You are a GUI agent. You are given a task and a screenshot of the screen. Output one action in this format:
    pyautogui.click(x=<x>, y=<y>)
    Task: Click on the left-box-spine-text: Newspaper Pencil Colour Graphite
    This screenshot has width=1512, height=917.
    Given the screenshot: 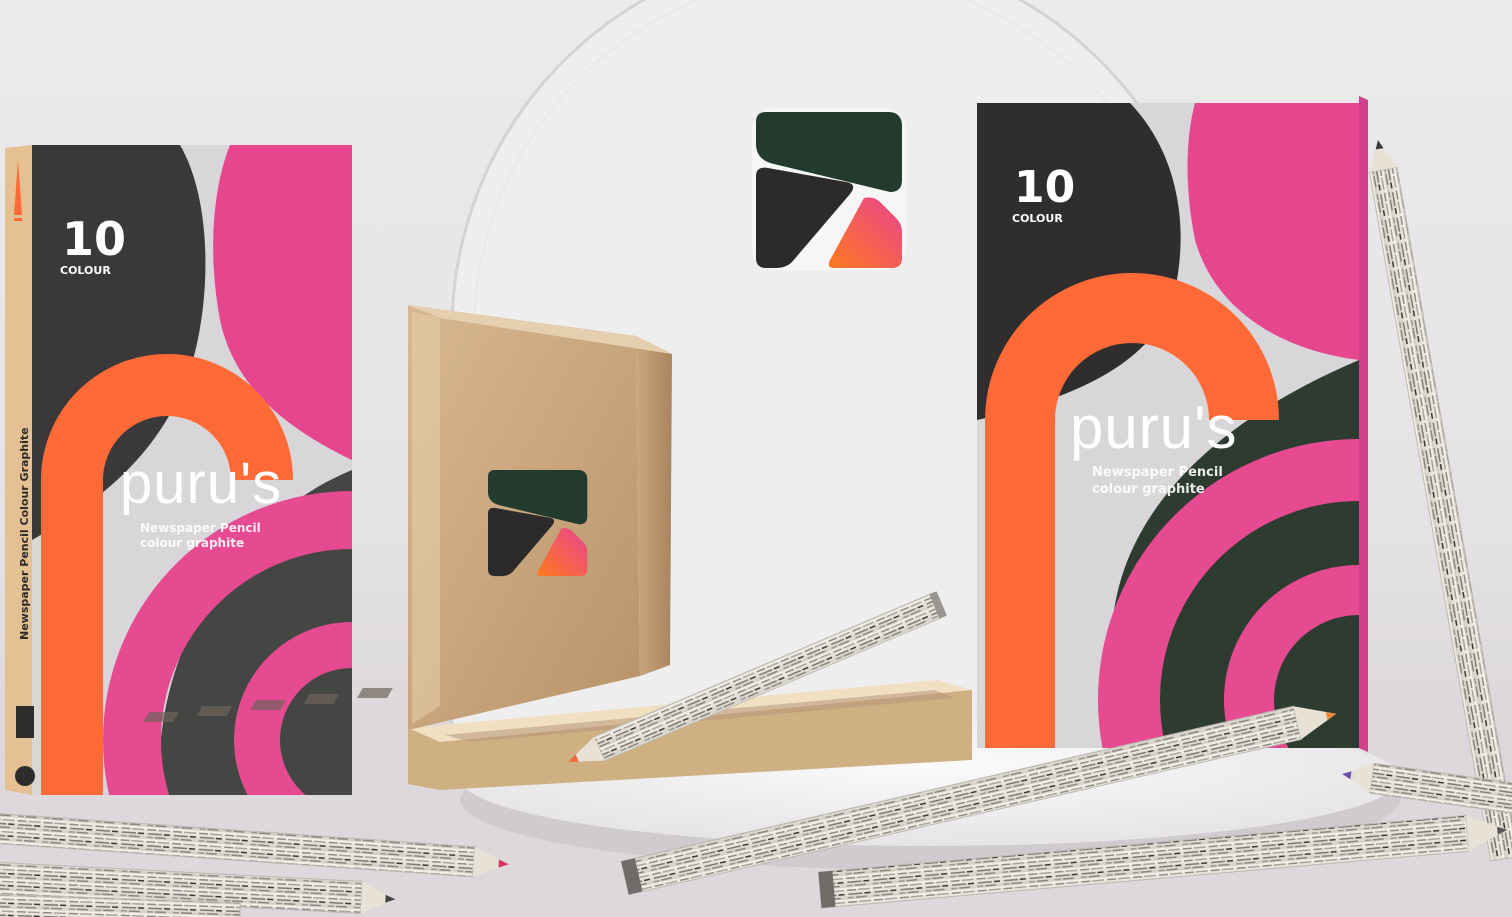 What is the action you would take?
    pyautogui.click(x=24, y=533)
    